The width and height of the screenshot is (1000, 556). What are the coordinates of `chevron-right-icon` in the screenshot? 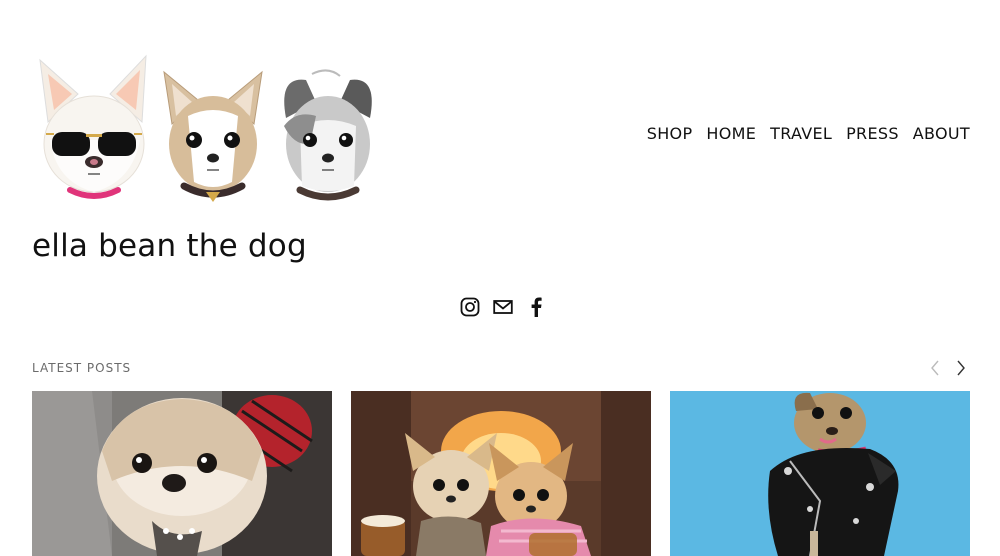 It's located at (961, 368).